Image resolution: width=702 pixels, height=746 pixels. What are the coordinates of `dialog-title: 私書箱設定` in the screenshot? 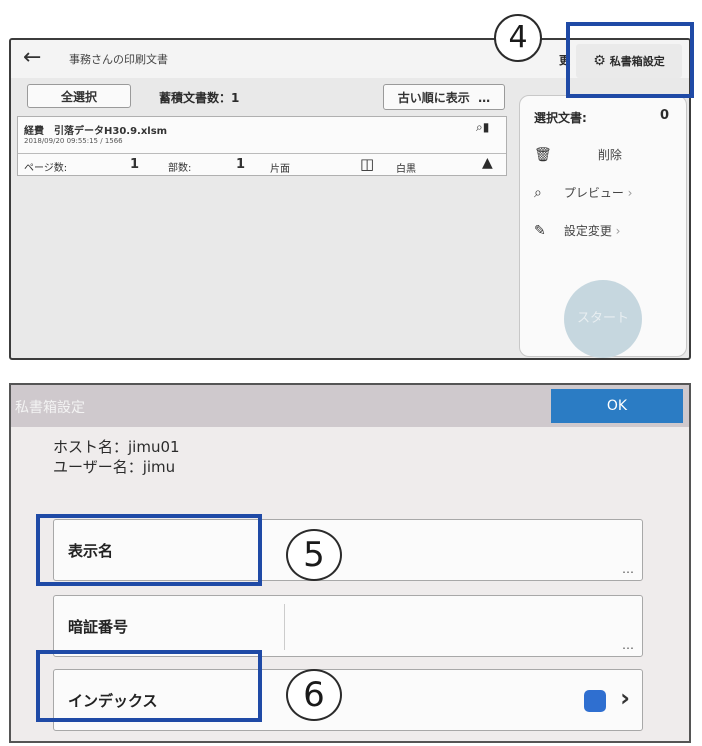 It's located at (50, 408).